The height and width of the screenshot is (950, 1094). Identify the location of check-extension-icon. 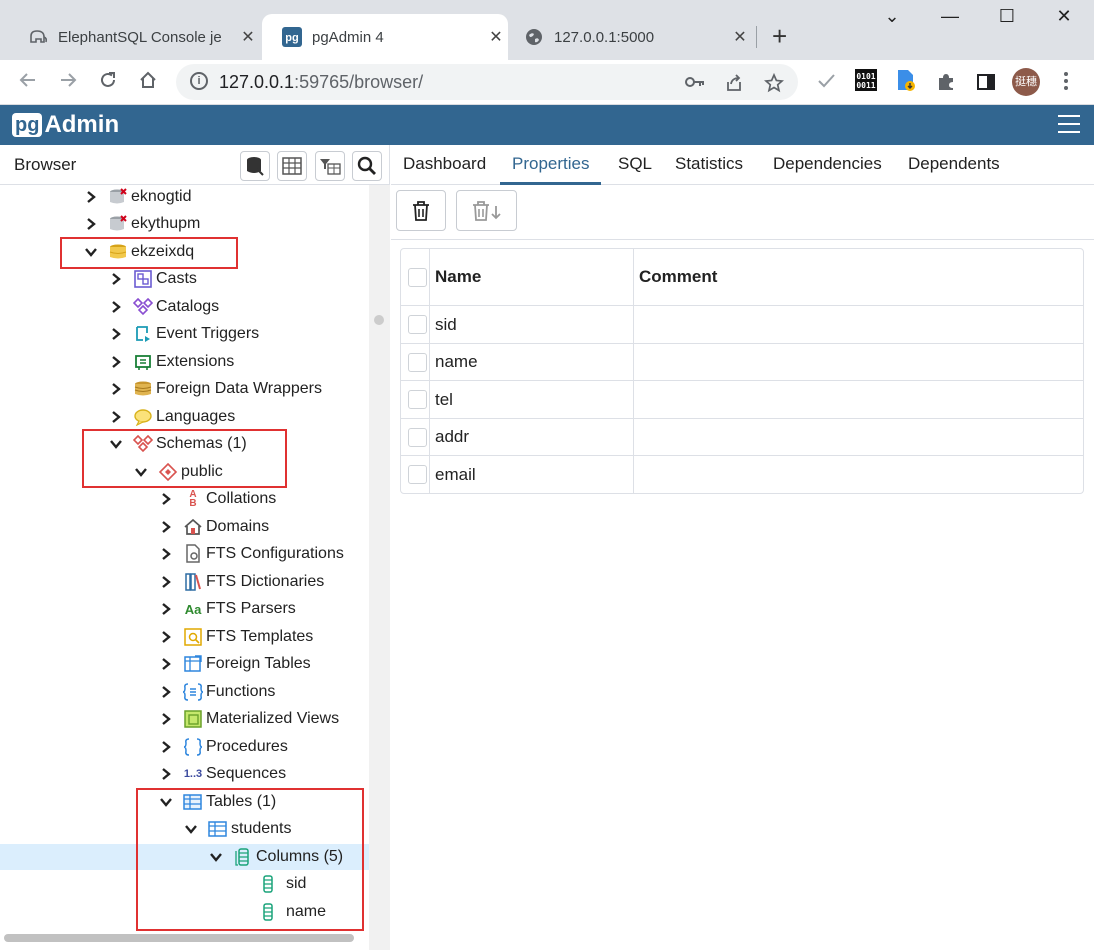
(826, 83).